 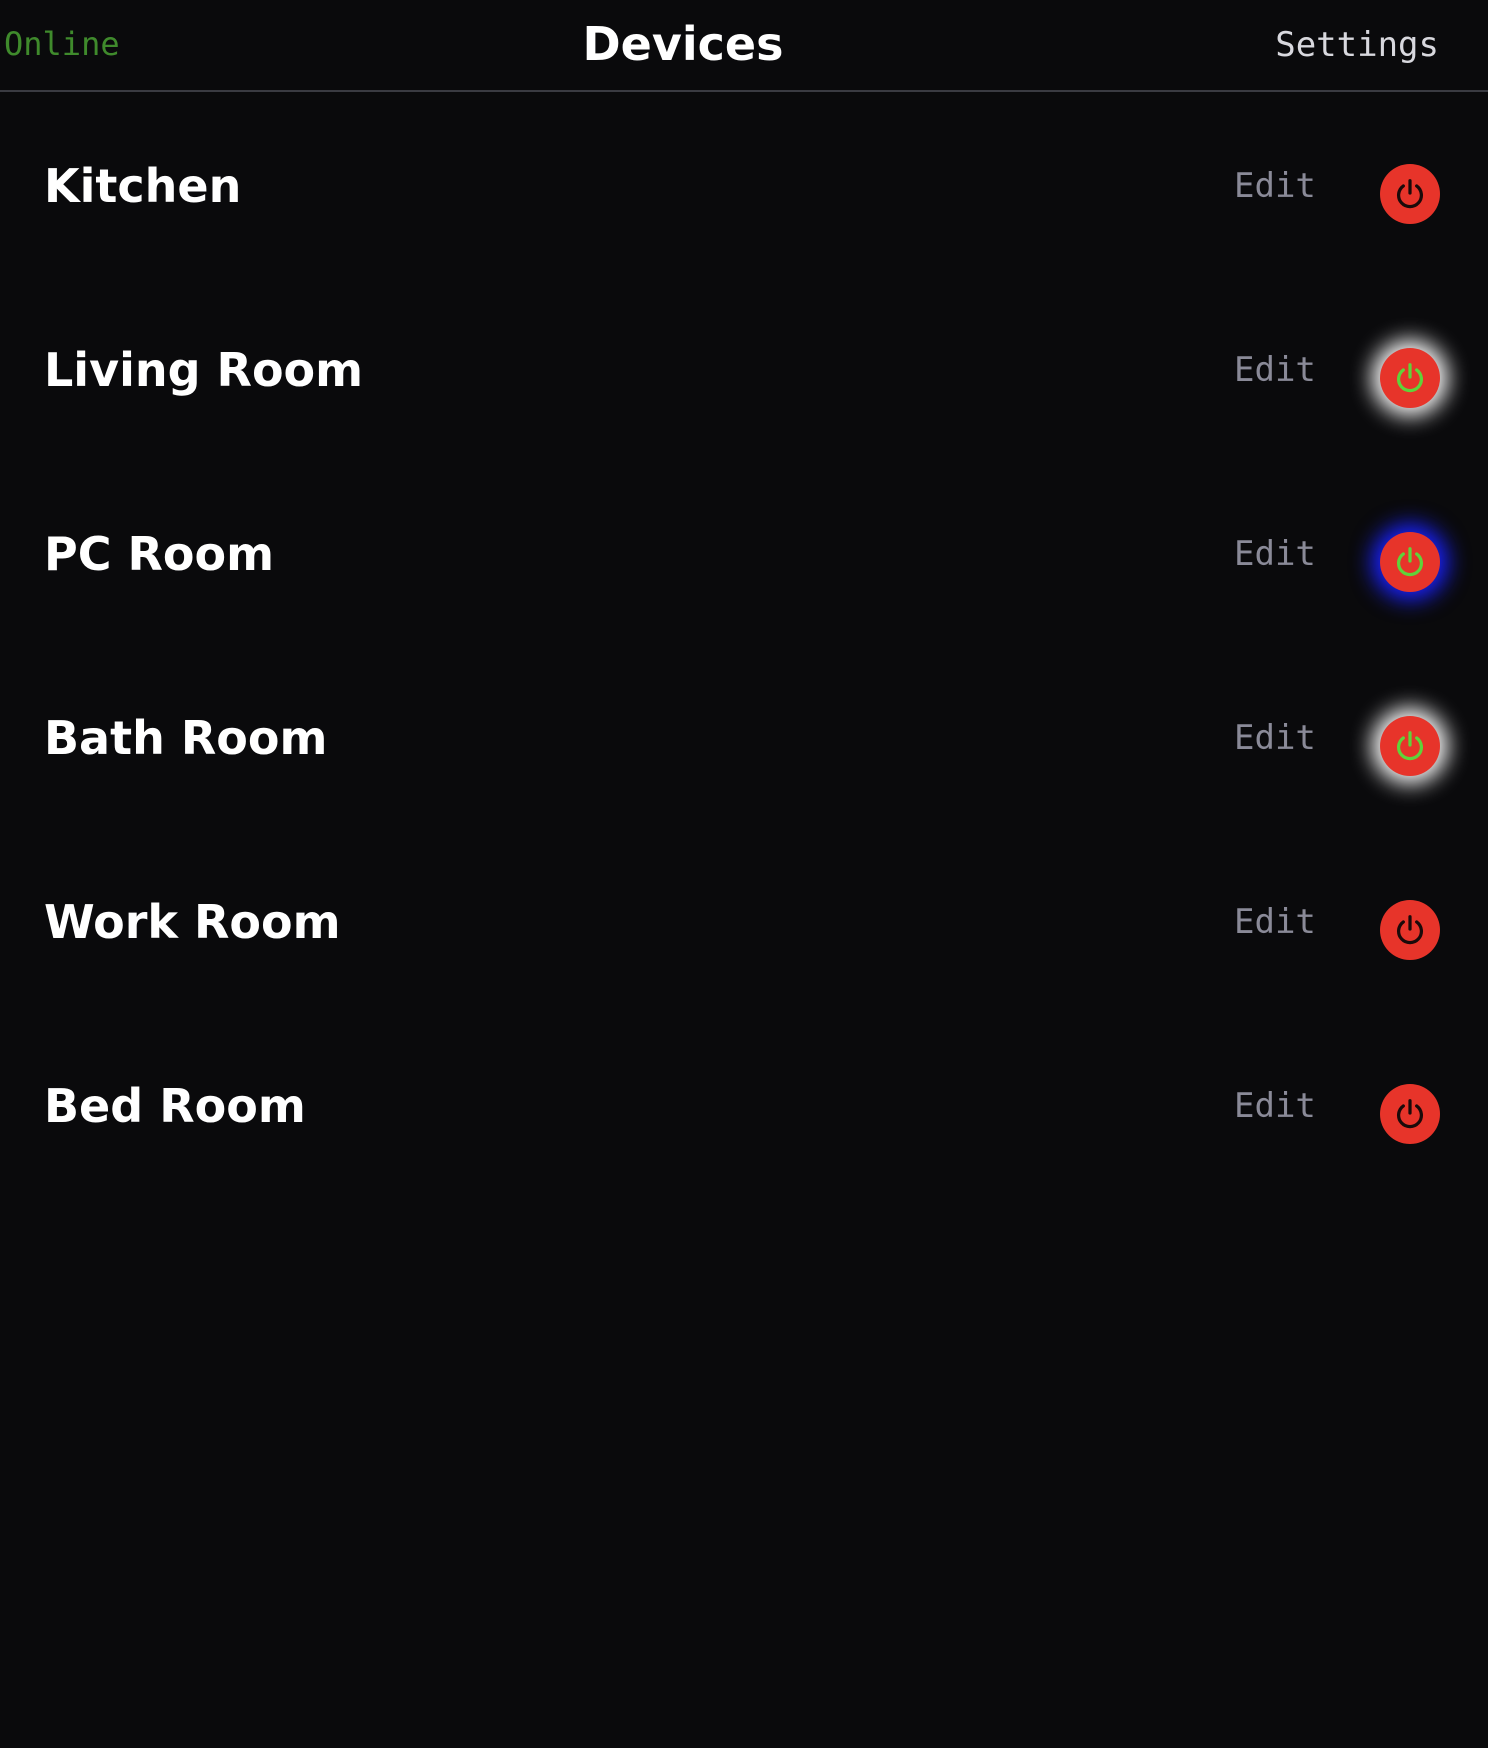 What do you see at coordinates (744, 738) in the screenshot?
I see `device-row: Bath Room Edit` at bounding box center [744, 738].